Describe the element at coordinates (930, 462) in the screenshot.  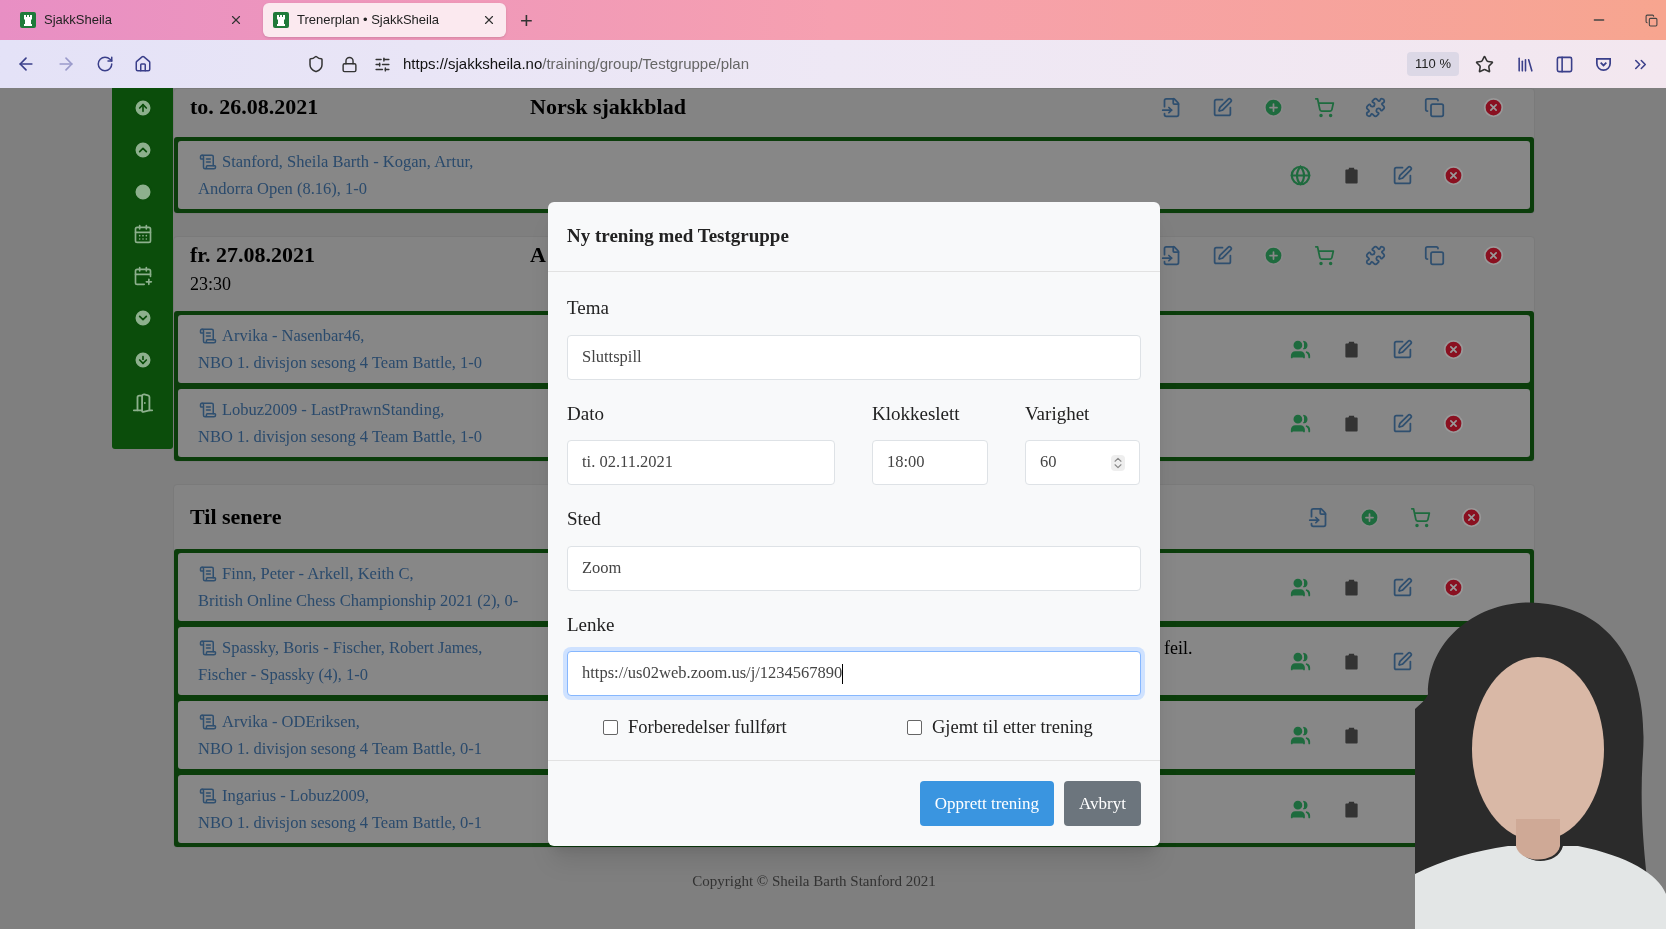
I see `time-field: 18:00` at that location.